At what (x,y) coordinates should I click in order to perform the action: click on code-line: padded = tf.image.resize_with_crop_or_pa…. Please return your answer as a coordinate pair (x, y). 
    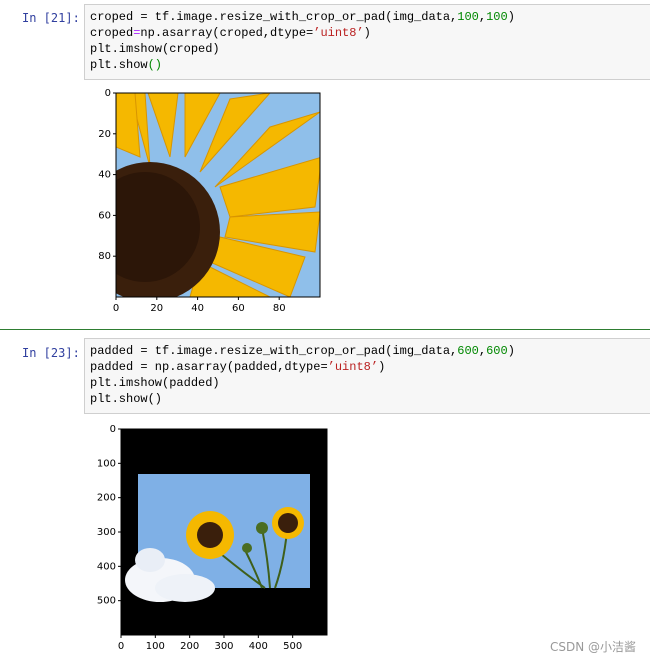
    Looking at the image, I should click on (367, 351).